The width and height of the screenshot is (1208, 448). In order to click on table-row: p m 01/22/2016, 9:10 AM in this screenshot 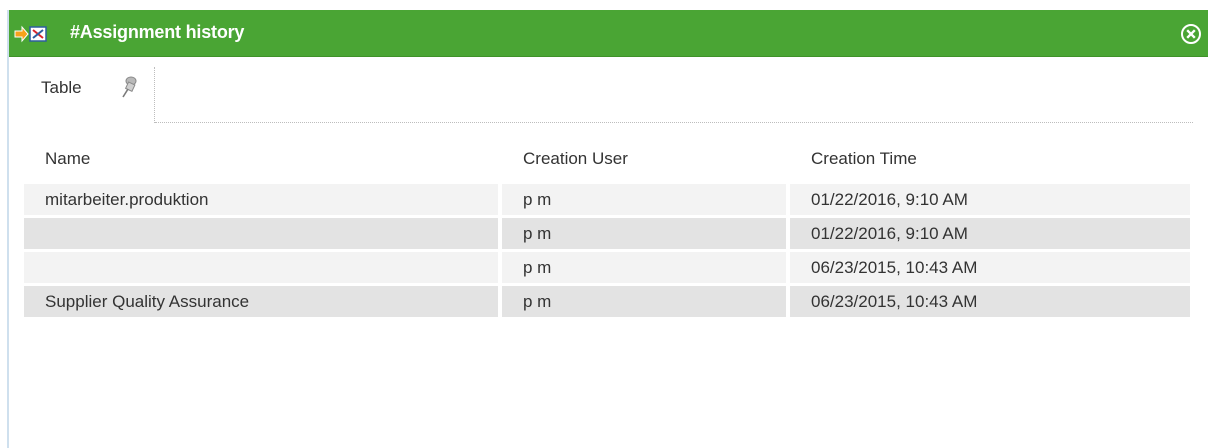, I will do `click(607, 235)`.